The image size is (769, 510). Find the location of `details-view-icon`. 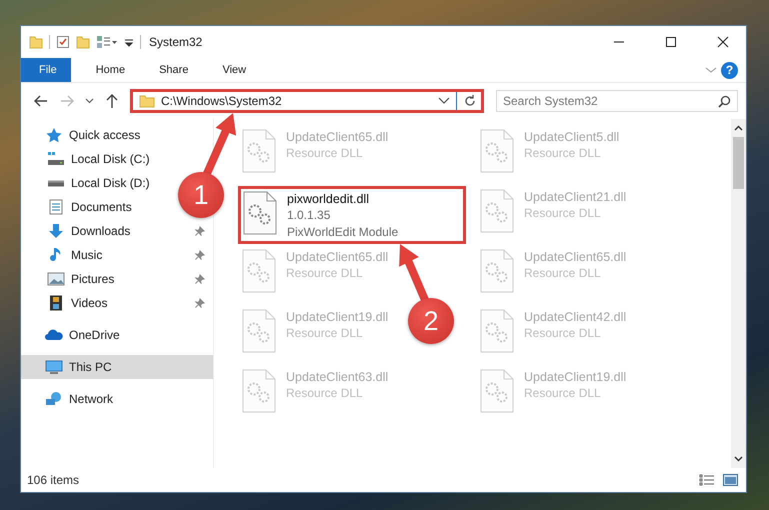

details-view-icon is located at coordinates (707, 480).